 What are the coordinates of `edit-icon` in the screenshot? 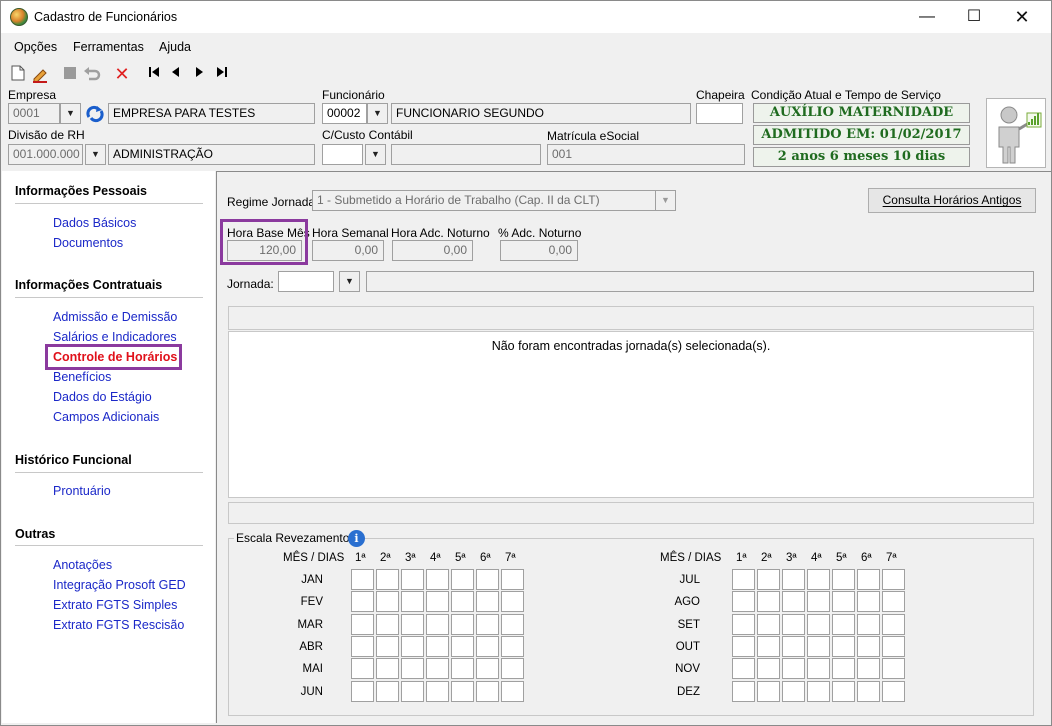 It's located at (40, 74).